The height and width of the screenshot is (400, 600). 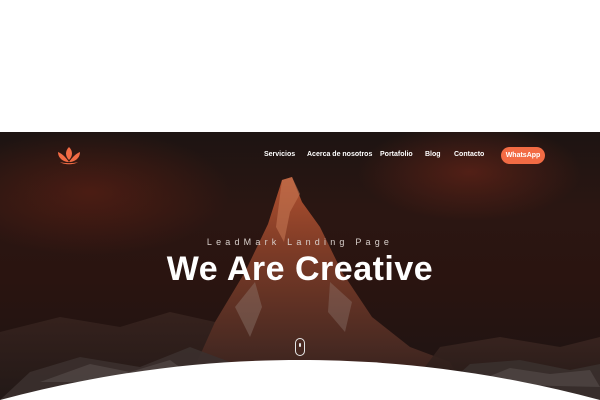 I want to click on nav-item-blog: Blog, so click(x=433, y=154).